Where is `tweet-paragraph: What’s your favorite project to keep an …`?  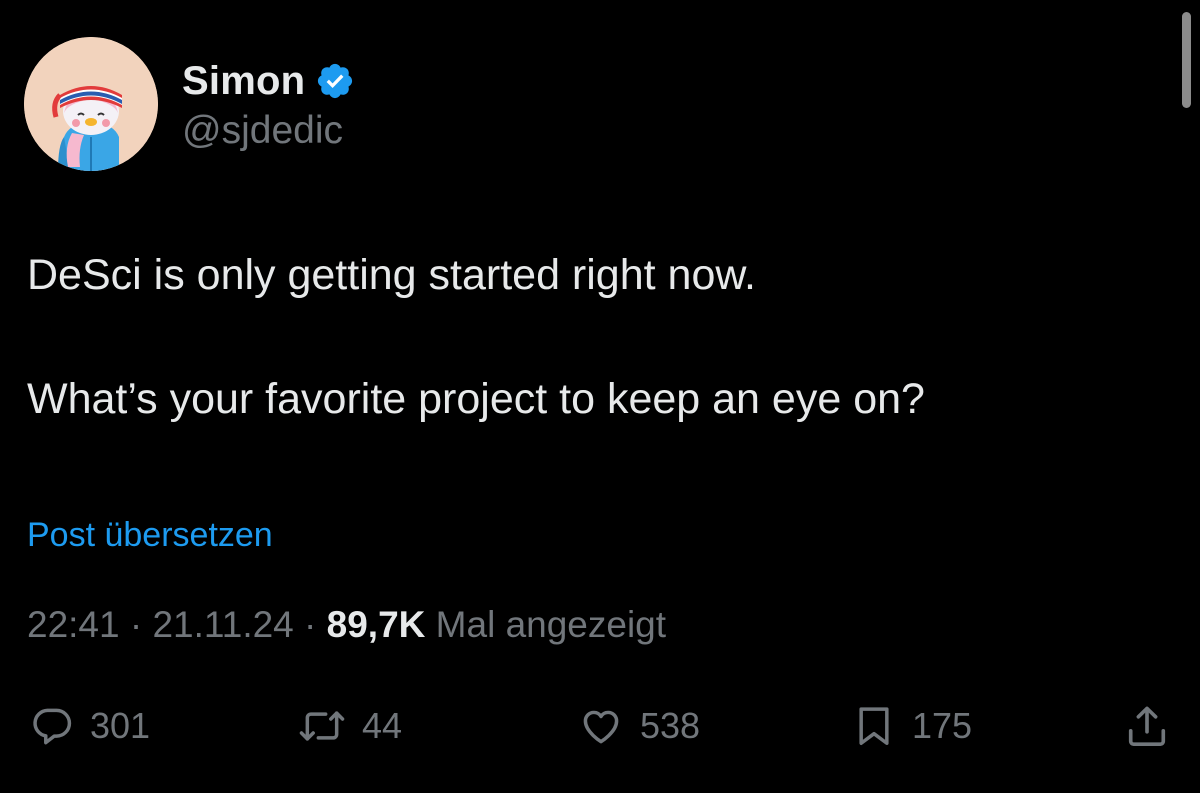 tweet-paragraph: What’s your favorite project to keep an … is located at coordinates (476, 399).